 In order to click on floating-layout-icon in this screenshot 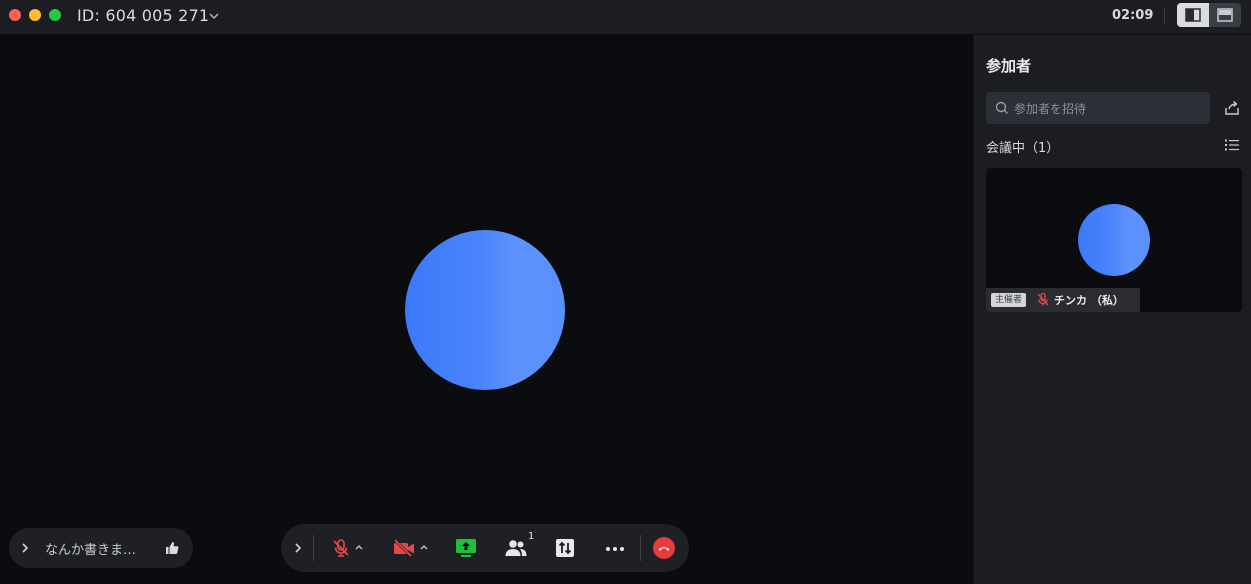, I will do `click(1225, 15)`.